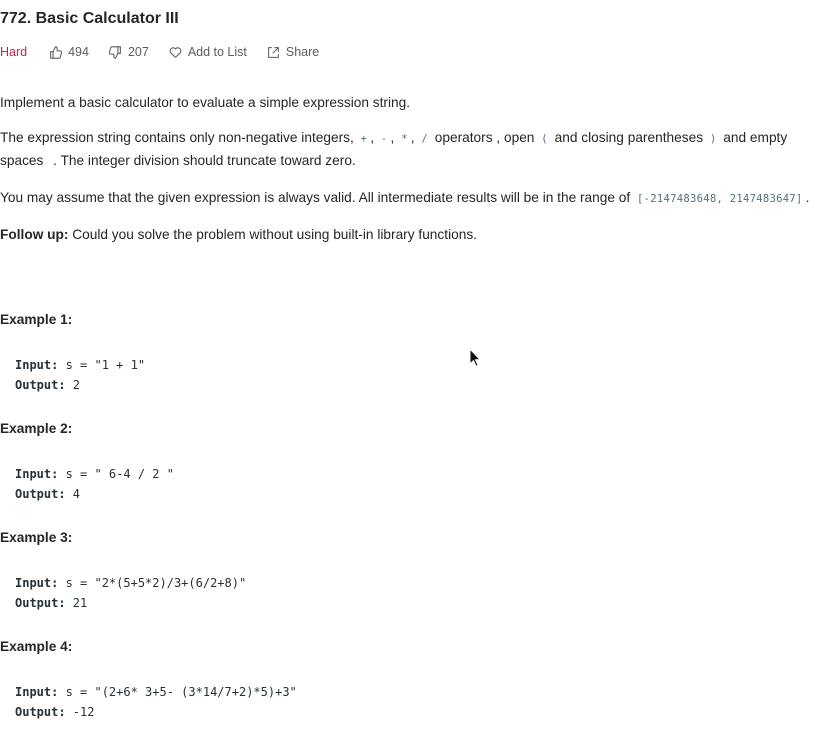 The height and width of the screenshot is (749, 826). Describe the element at coordinates (36, 646) in the screenshot. I see `example-heading: Example 4:` at that location.